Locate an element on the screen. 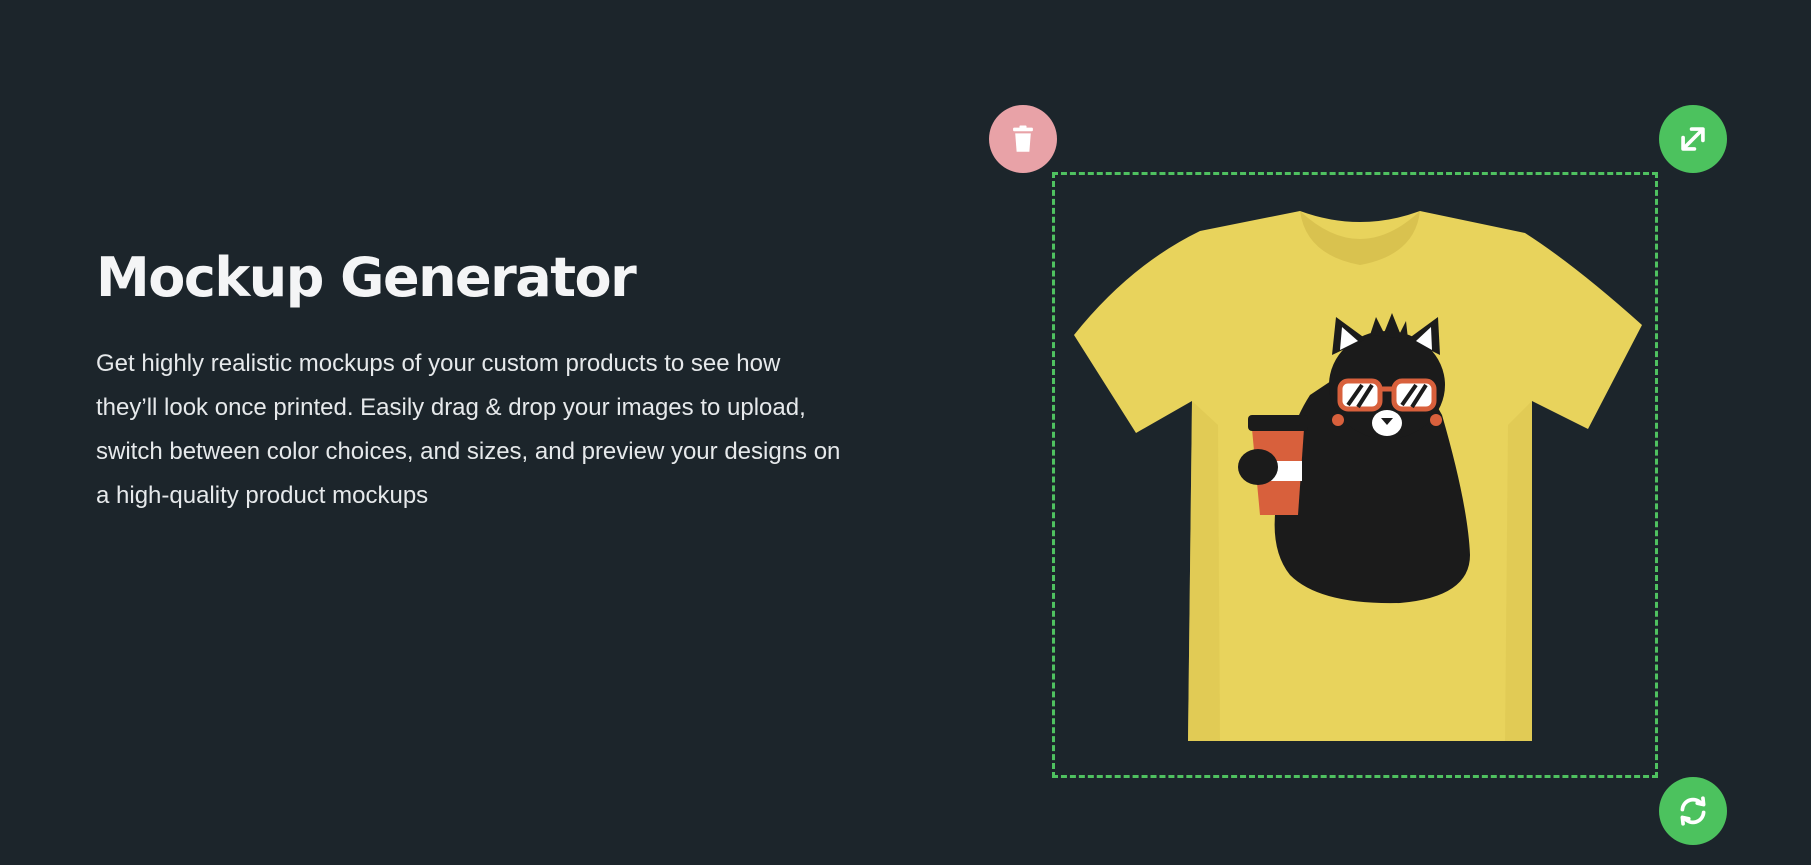  delete-button is located at coordinates (1023, 139).